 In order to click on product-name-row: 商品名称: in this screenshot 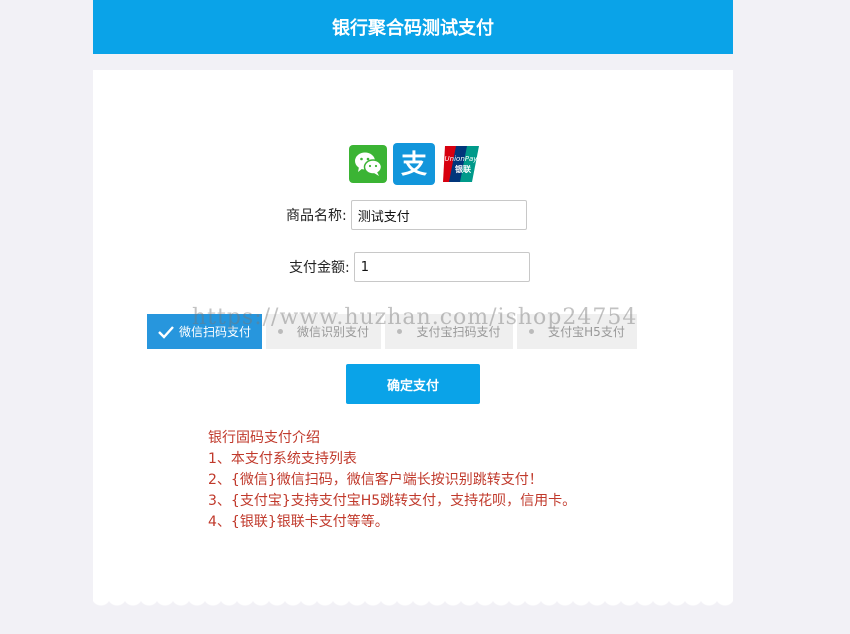, I will do `click(406, 215)`.